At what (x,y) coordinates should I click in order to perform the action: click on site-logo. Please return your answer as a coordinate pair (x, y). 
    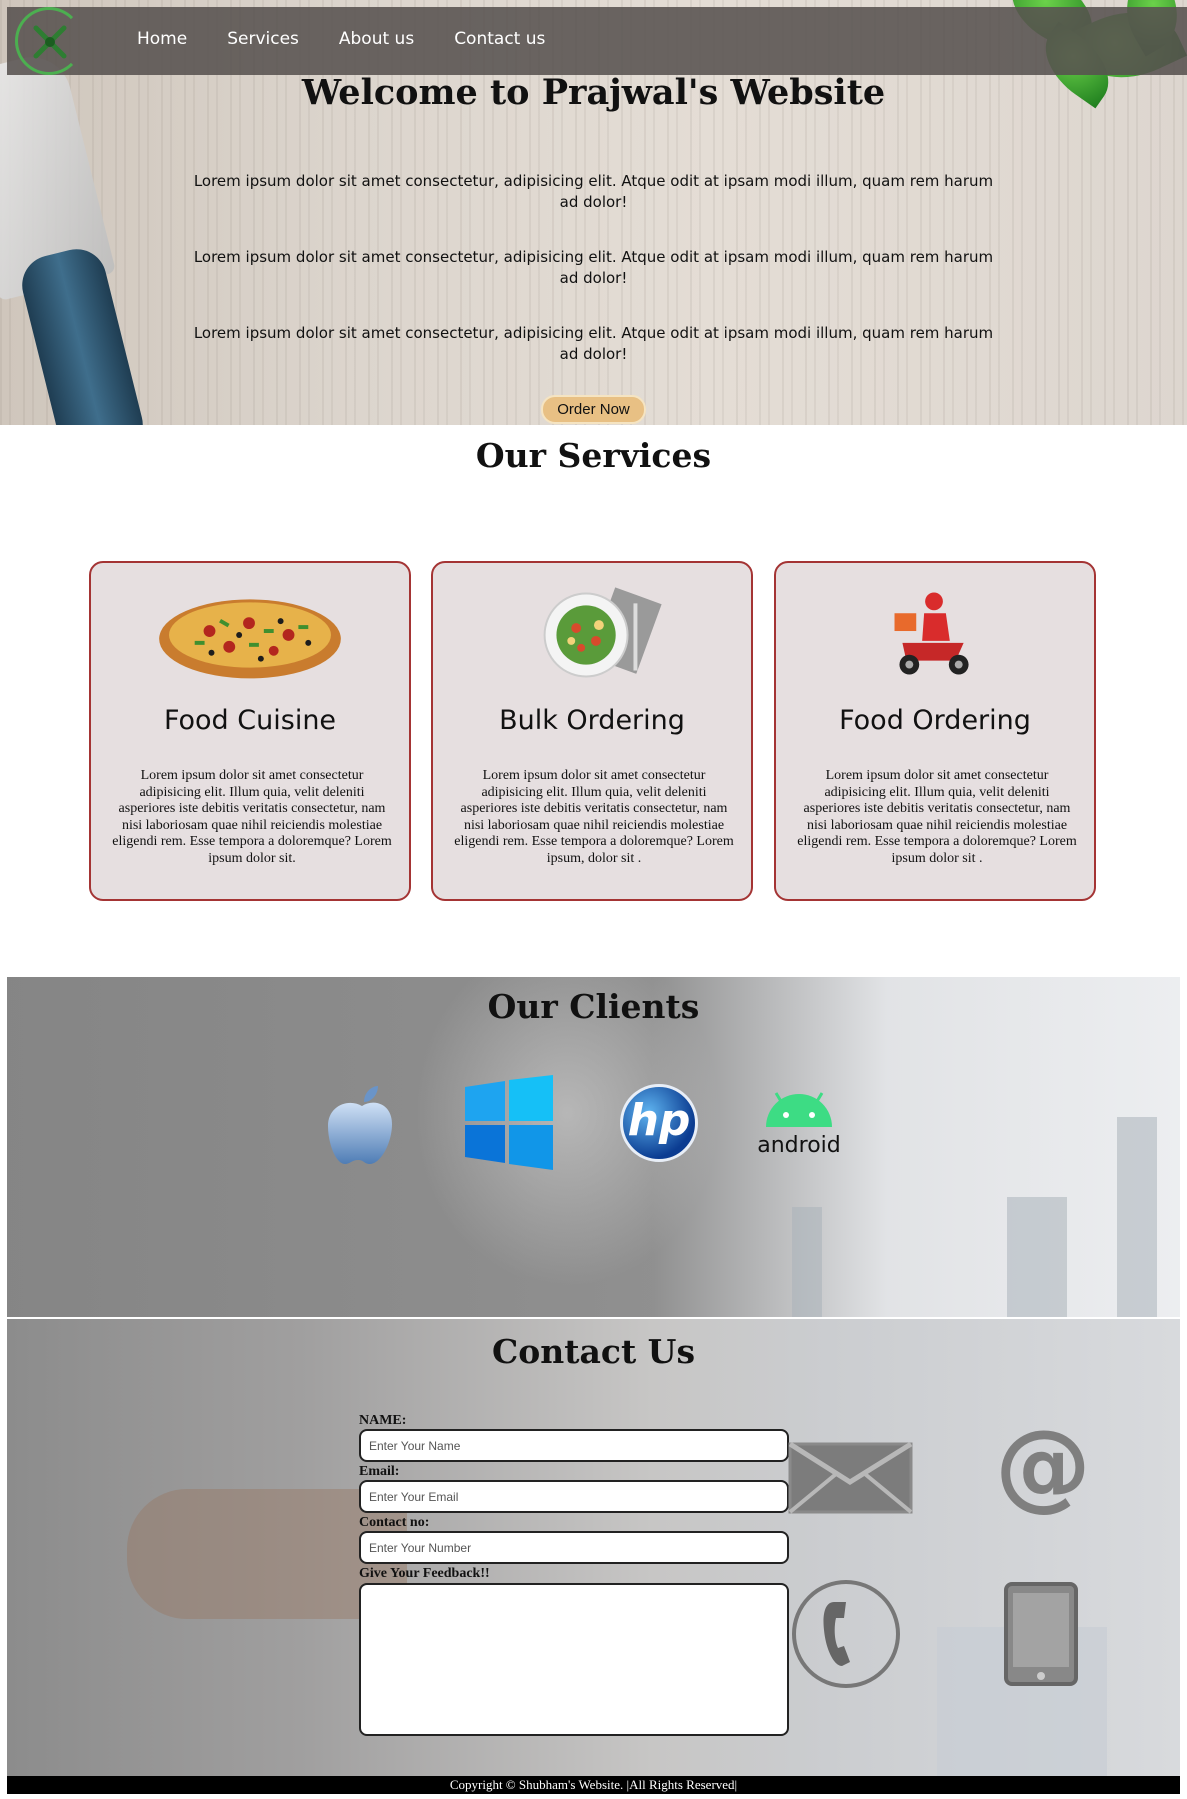
    Looking at the image, I should click on (49, 41).